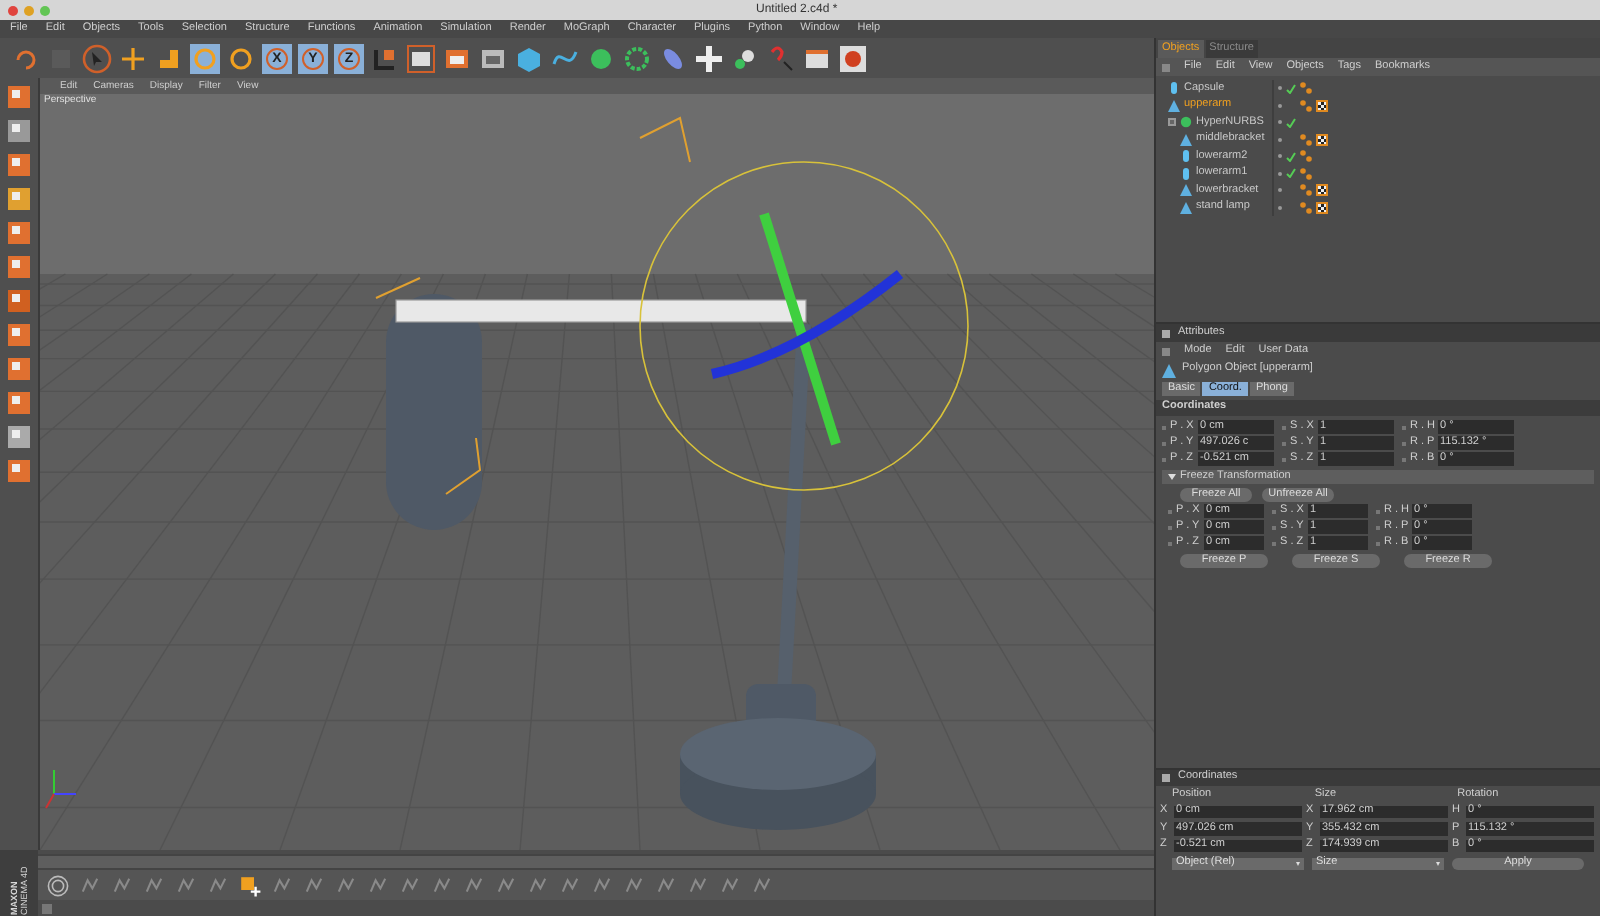 Image resolution: width=1600 pixels, height=916 pixels. What do you see at coordinates (58, 885) in the screenshot?
I see `target-icon` at bounding box center [58, 885].